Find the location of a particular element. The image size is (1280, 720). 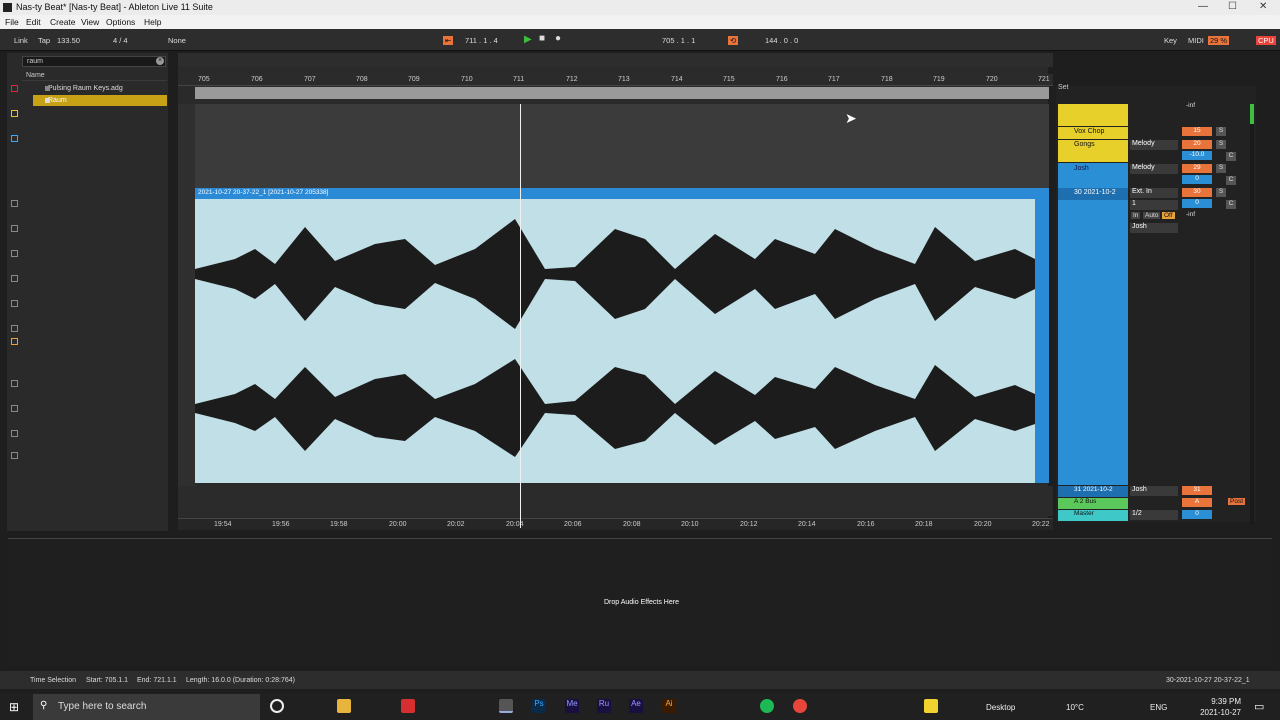

play-icon: ▶ is located at coordinates (528, 39).